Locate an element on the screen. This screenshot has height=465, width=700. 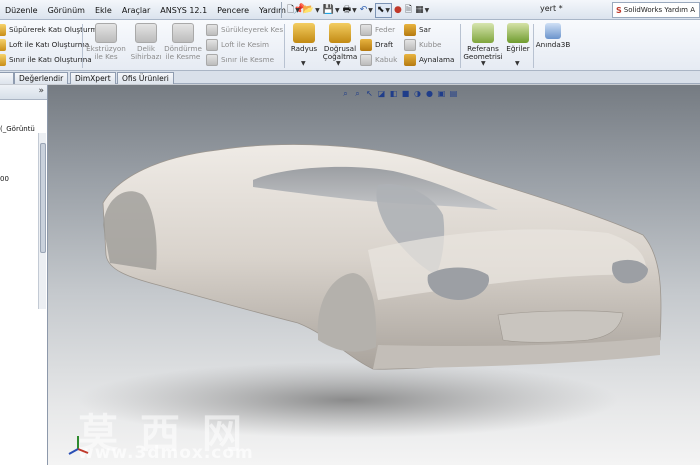
panel-scrollbar is located at coordinates (42, 221).